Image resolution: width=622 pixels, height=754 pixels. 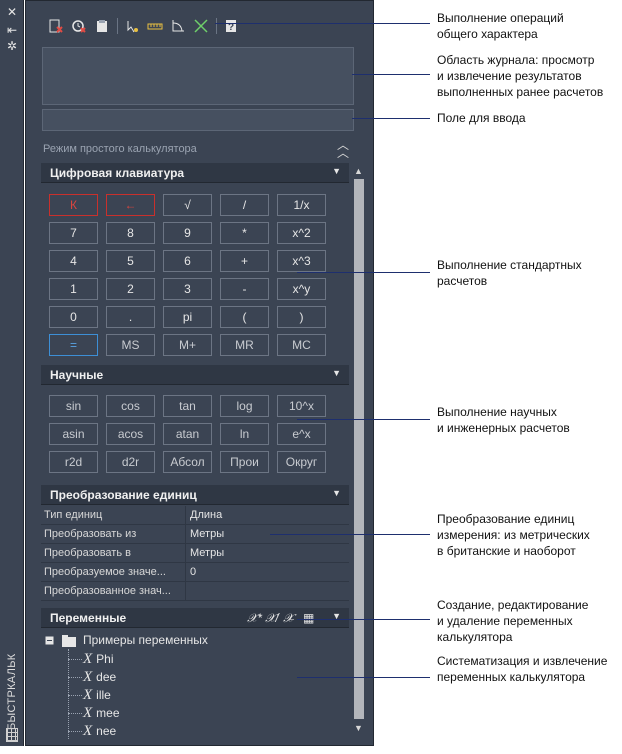 What do you see at coordinates (130, 345) in the screenshot?
I see `keypad-key: MS` at bounding box center [130, 345].